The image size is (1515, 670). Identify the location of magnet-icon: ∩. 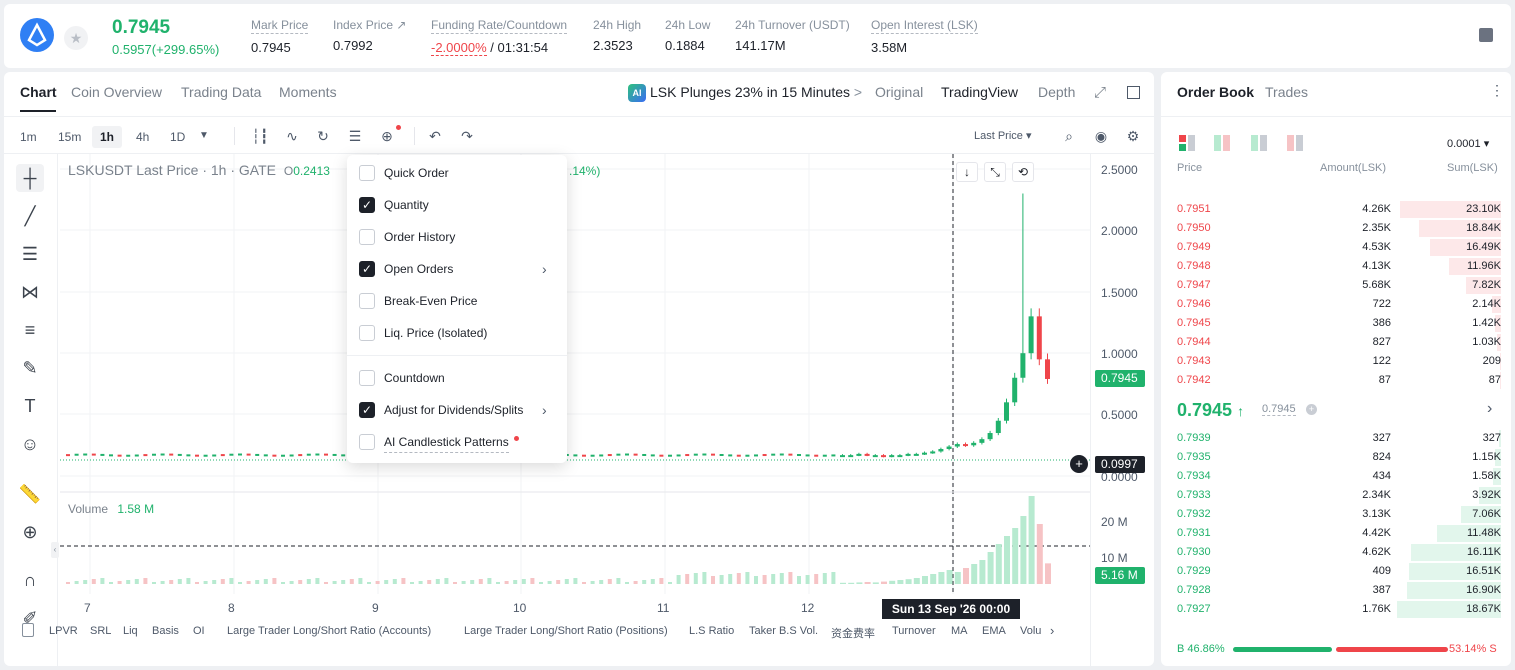
(30, 580).